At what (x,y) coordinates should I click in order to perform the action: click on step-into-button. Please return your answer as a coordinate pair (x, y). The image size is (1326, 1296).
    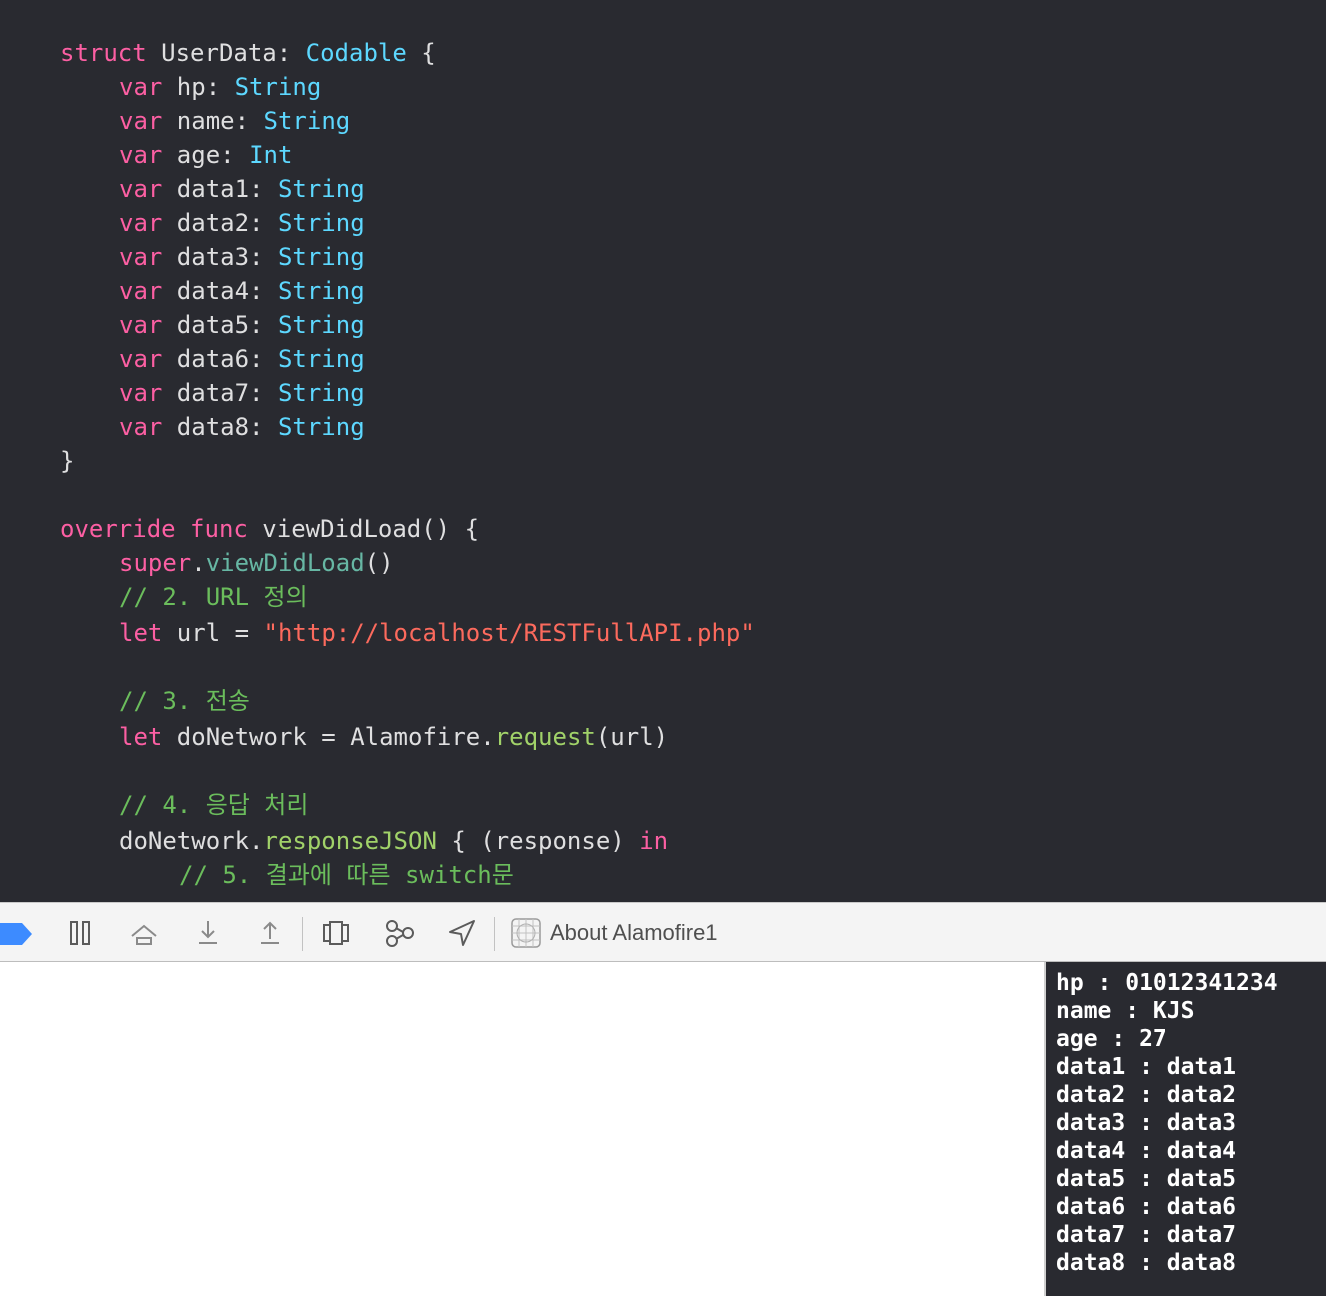
    Looking at the image, I should click on (208, 933).